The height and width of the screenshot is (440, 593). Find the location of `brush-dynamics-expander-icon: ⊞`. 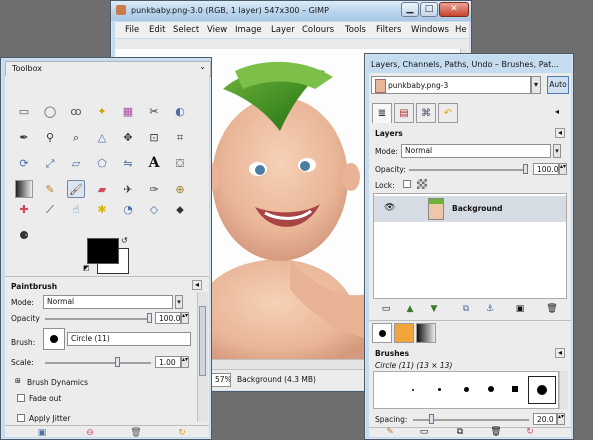

brush-dynamics-expander-icon: ⊞ is located at coordinates (18, 381).